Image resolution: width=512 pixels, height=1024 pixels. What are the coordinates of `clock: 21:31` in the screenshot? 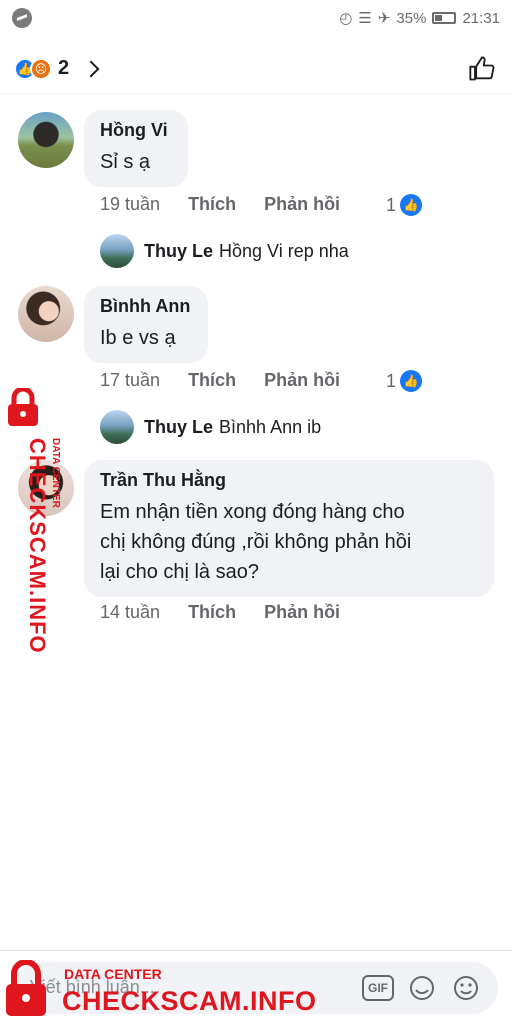 It's located at (481, 18).